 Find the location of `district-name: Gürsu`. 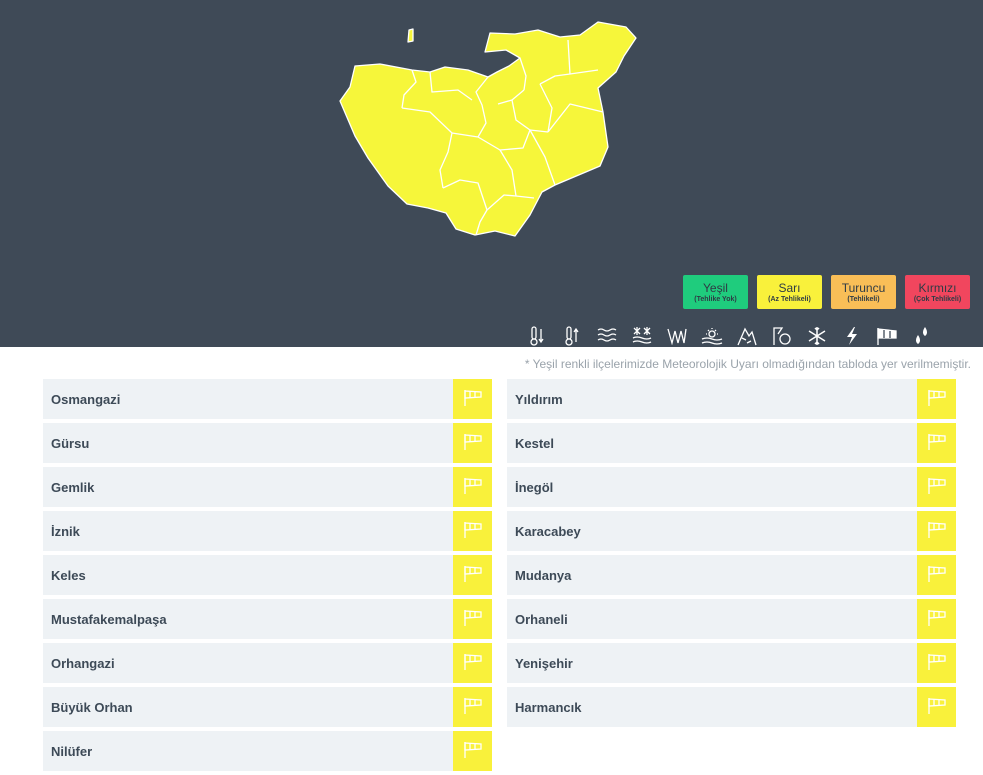

district-name: Gürsu is located at coordinates (70, 443).